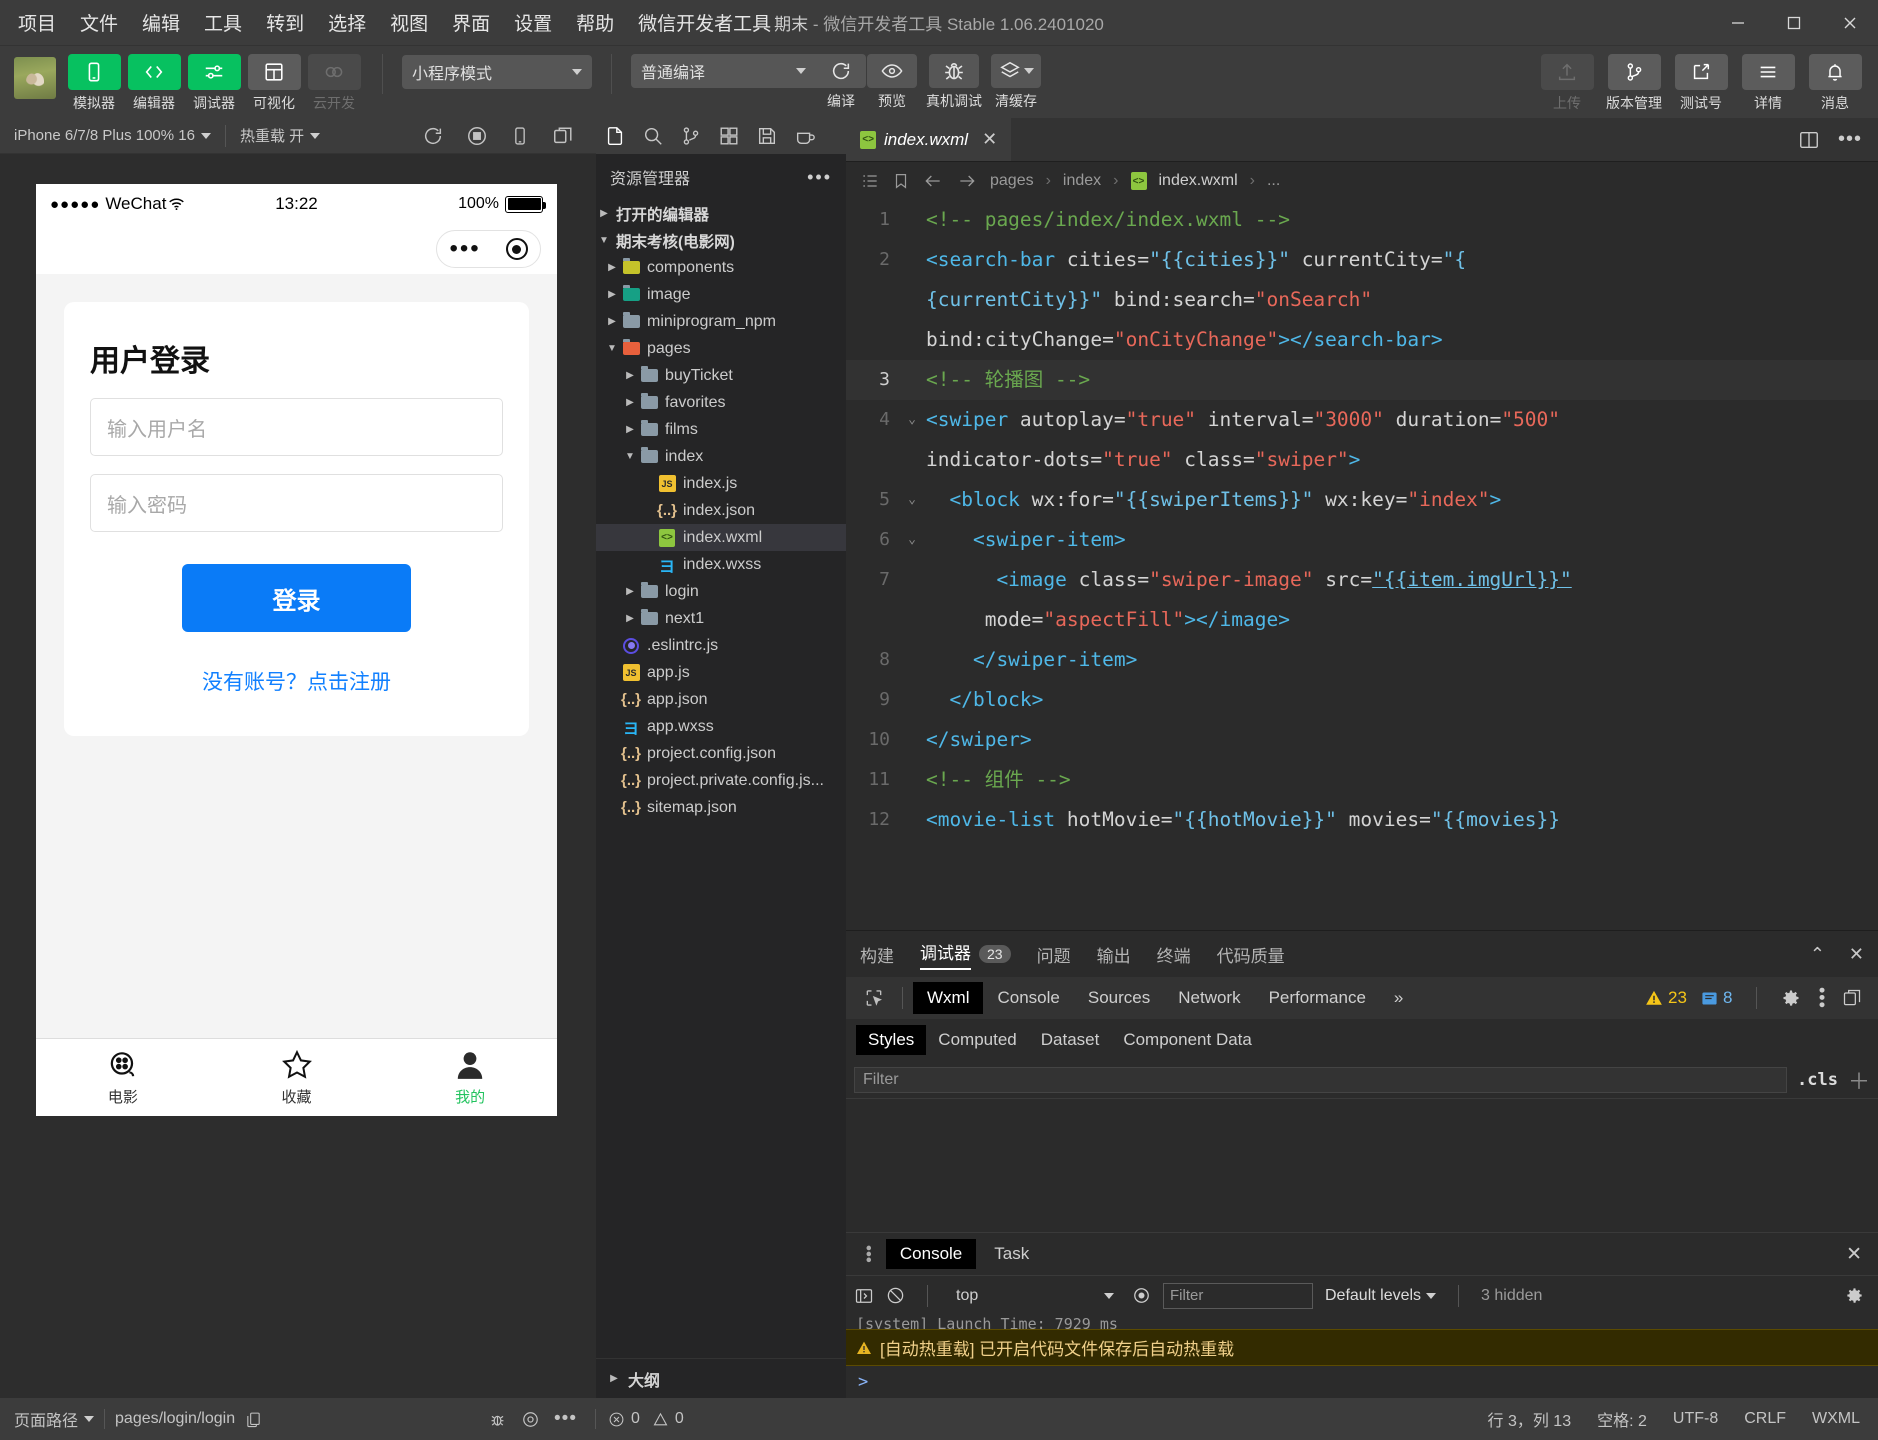 The image size is (1878, 1440). What do you see at coordinates (433, 136) in the screenshot?
I see `refresh-icon` at bounding box center [433, 136].